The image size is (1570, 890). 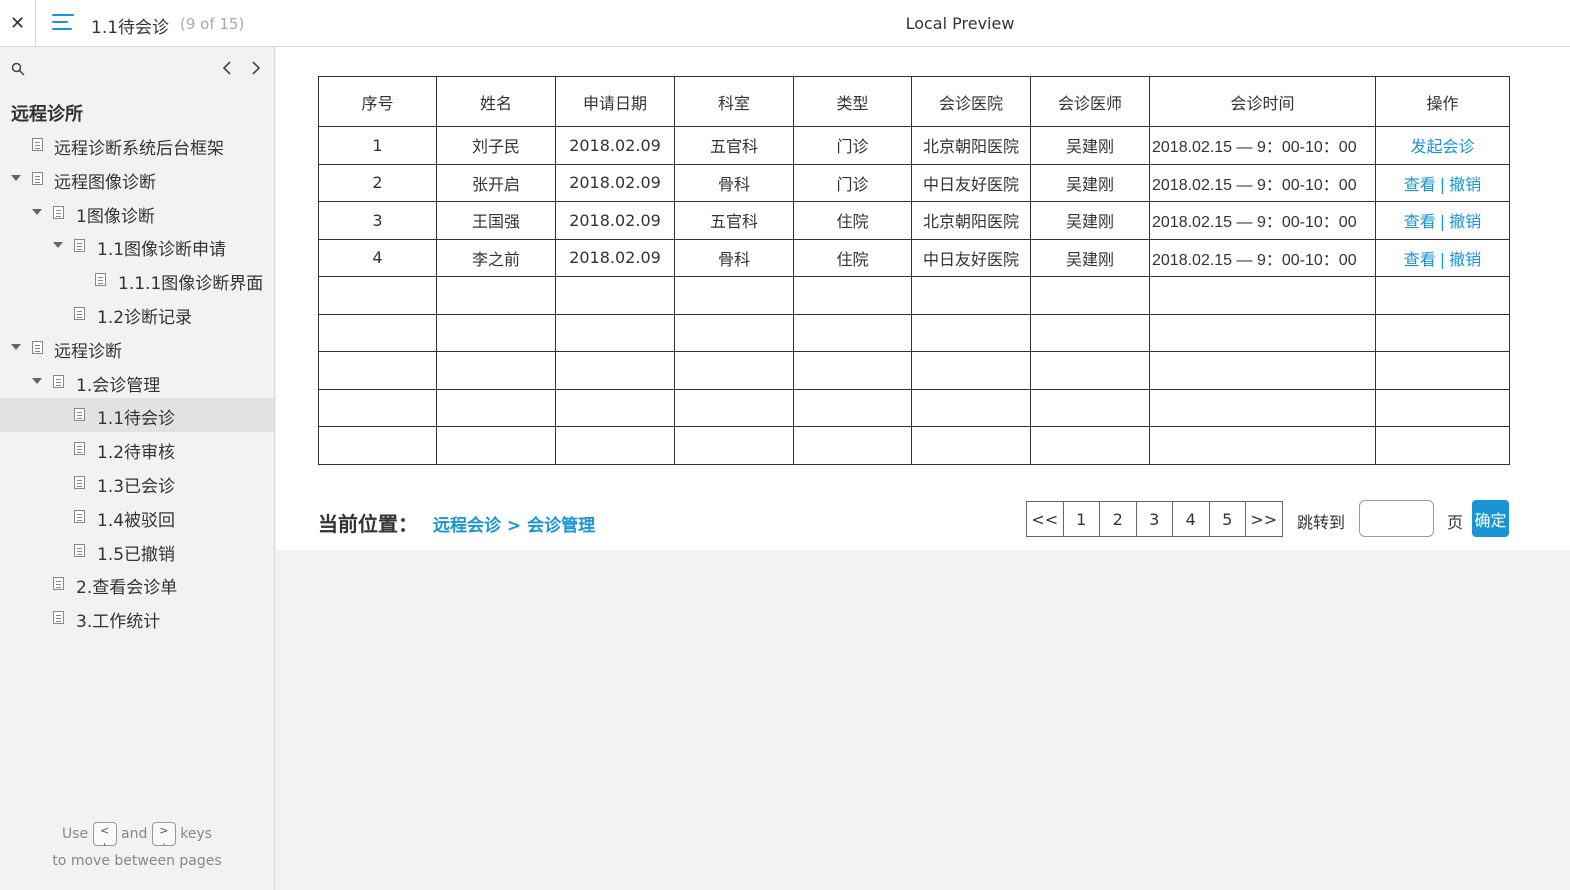 I want to click on first-page-button: <<, so click(x=1045, y=519).